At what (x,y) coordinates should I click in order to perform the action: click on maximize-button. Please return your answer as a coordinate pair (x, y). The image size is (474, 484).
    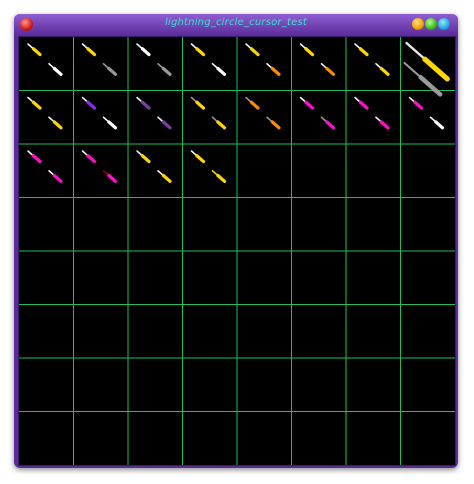
    Looking at the image, I should click on (431, 24).